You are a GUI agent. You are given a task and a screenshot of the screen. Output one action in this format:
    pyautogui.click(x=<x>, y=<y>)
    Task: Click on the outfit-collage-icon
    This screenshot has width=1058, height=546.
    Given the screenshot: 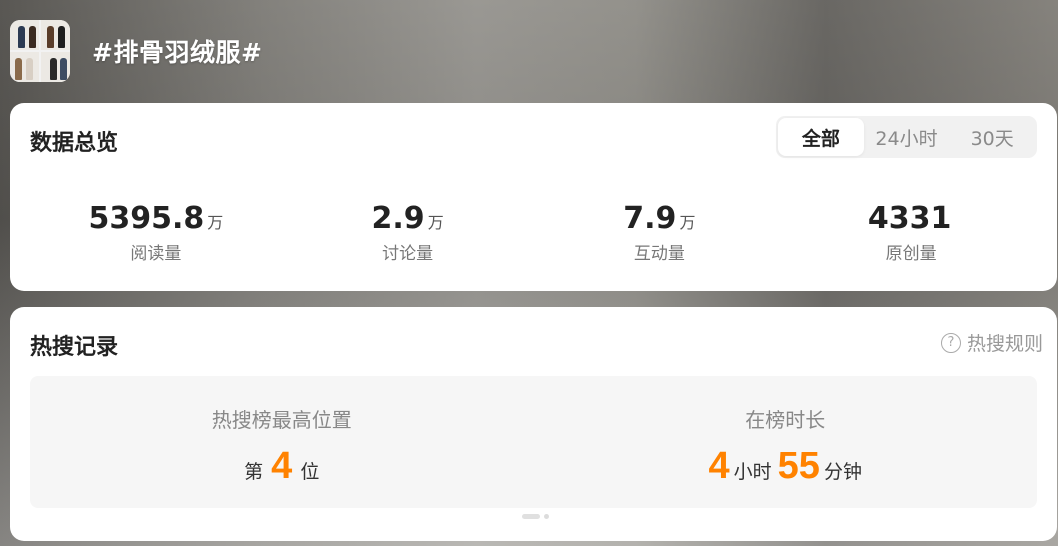 What is the action you would take?
    pyautogui.click(x=40, y=51)
    